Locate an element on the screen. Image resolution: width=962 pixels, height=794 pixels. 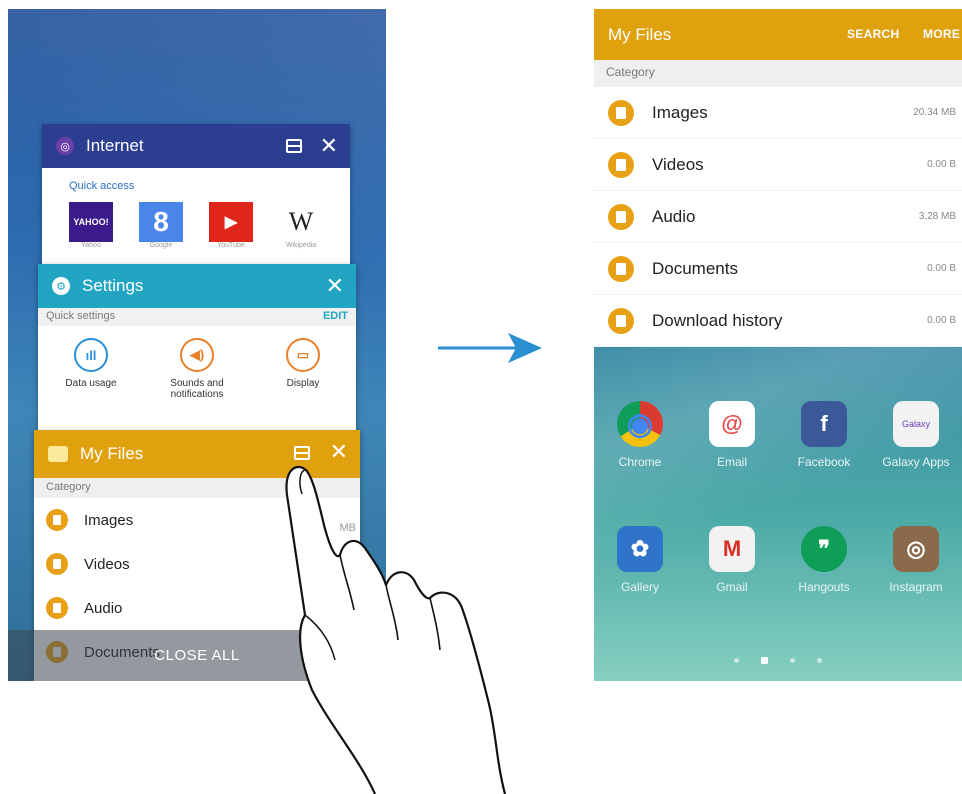
myfiles-card-bar: My Files ✕ is located at coordinates (197, 454).